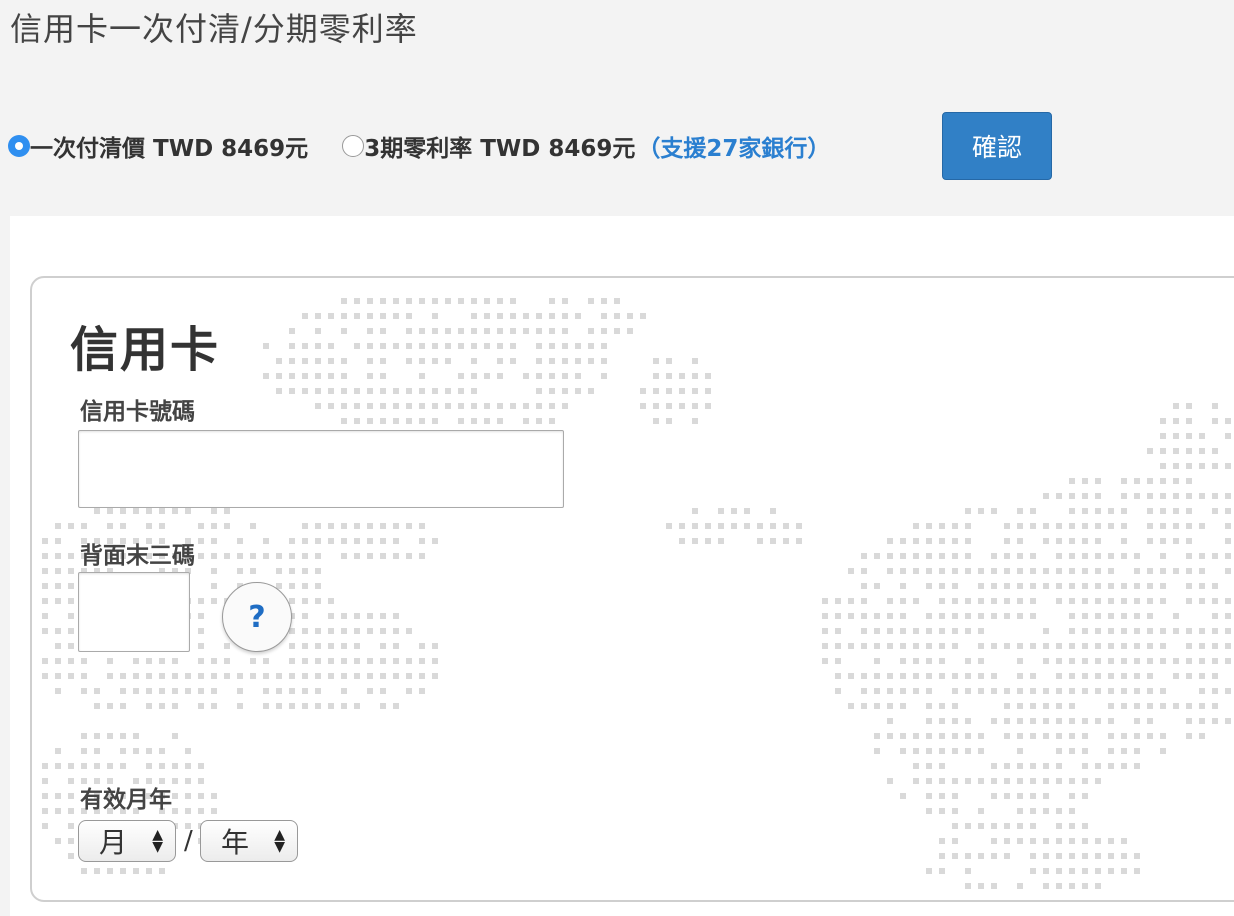  I want to click on confirm-button: 確認, so click(997, 146).